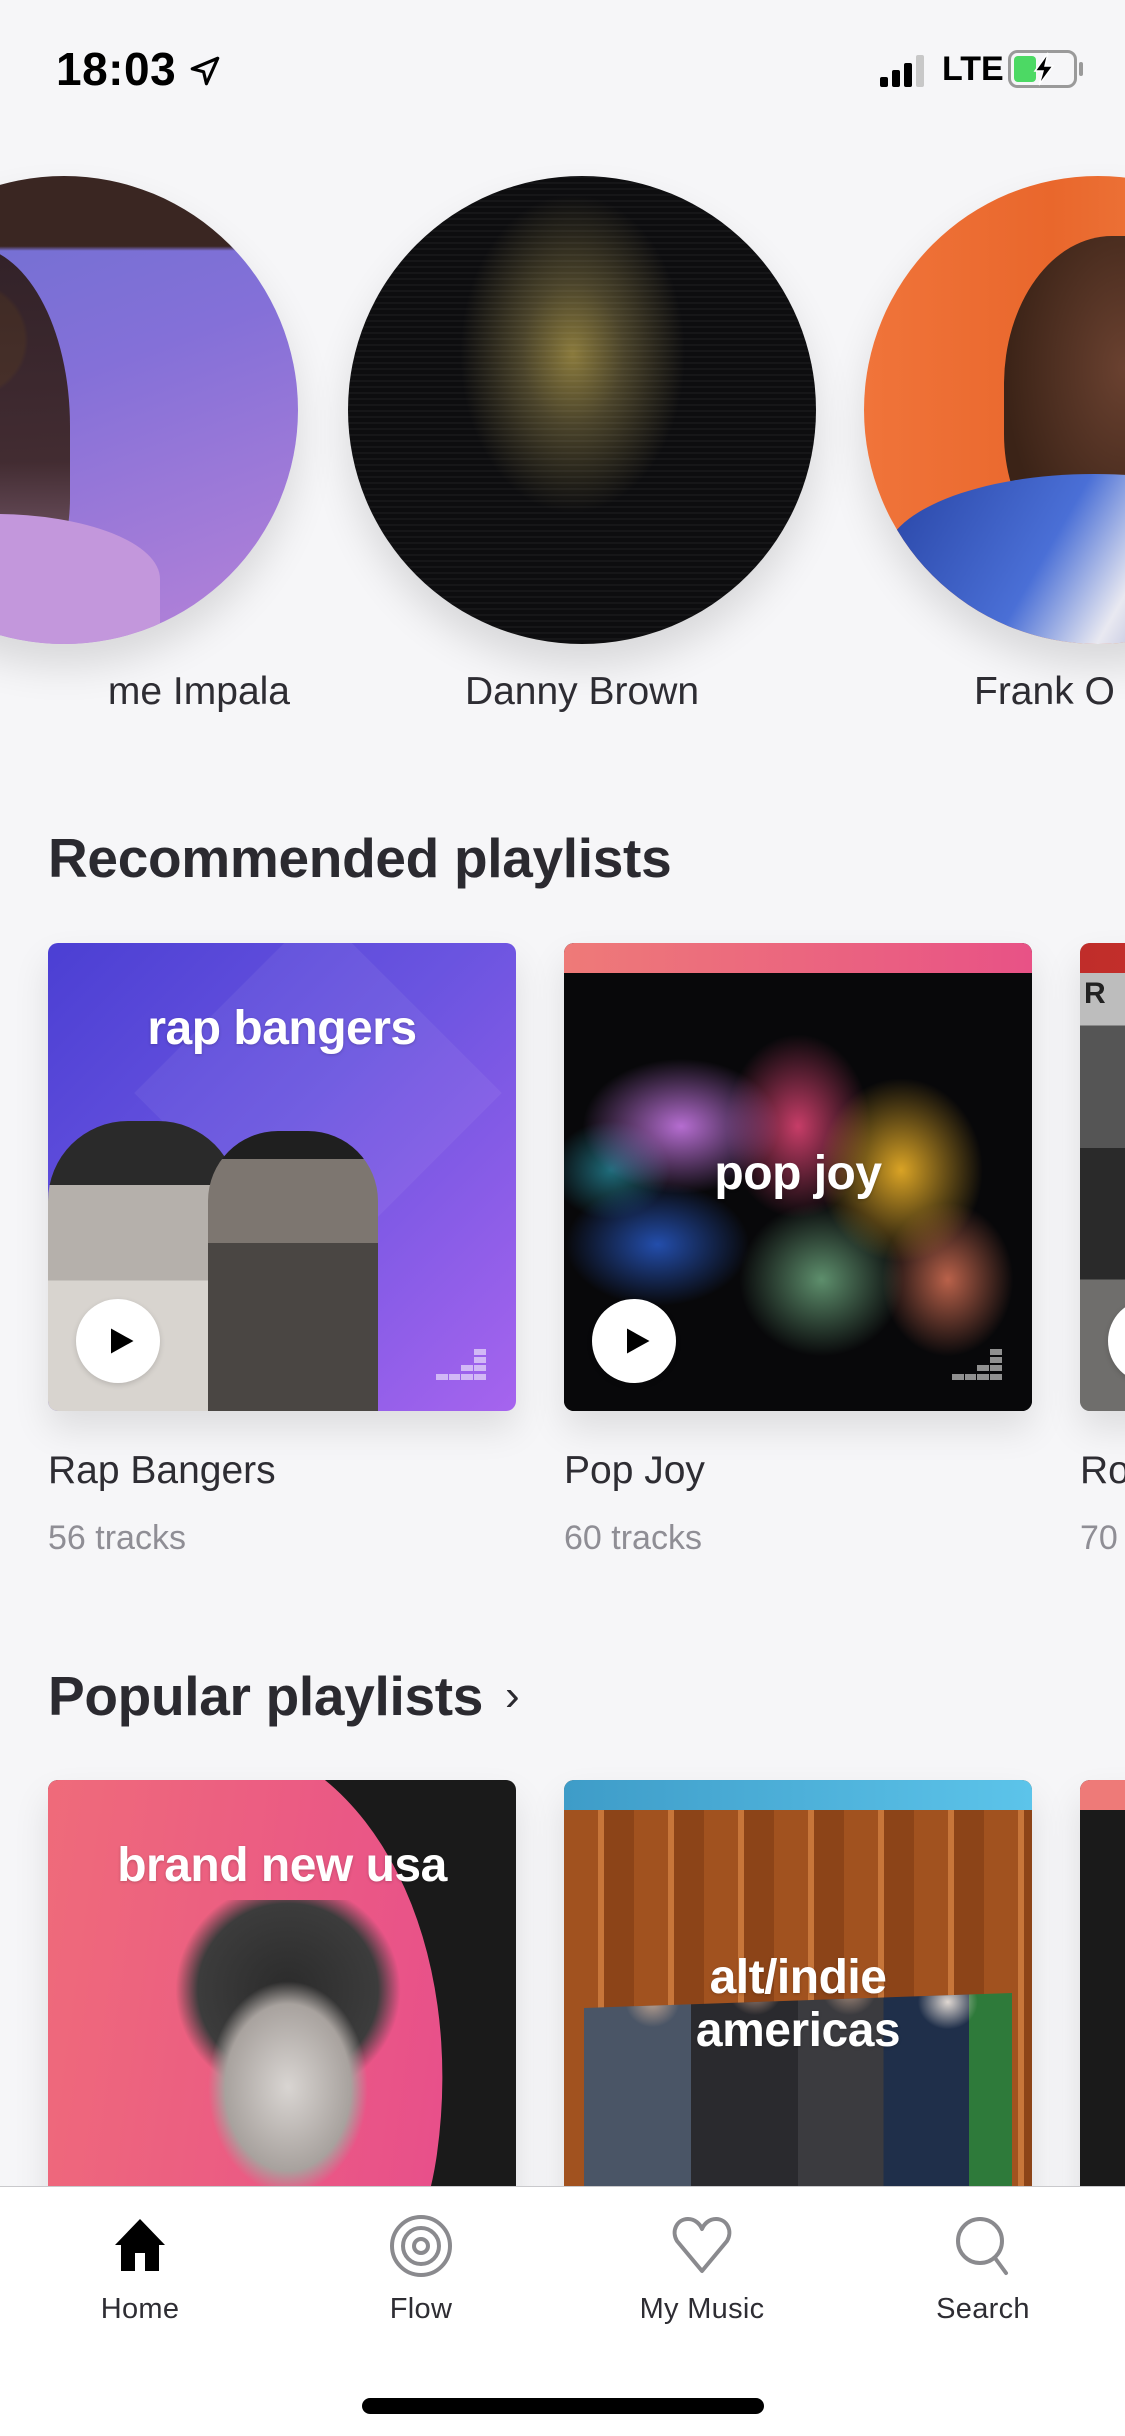 The image size is (1125, 2436). Describe the element at coordinates (563, 2406) in the screenshot. I see `home-indicator` at that location.